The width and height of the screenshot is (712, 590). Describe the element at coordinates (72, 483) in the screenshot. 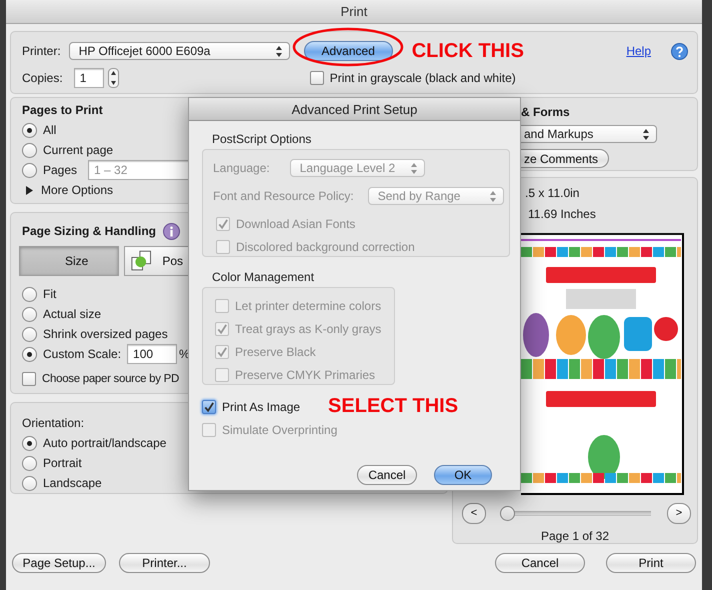

I see `radio-label: Landscape` at that location.